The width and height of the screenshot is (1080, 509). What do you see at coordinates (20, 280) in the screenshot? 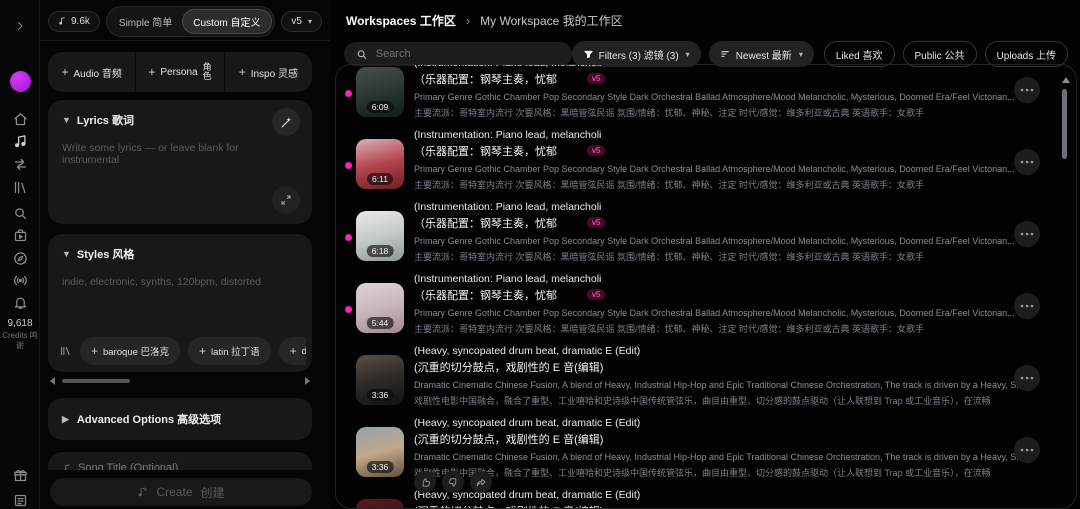
I see `radio-icon` at bounding box center [20, 280].